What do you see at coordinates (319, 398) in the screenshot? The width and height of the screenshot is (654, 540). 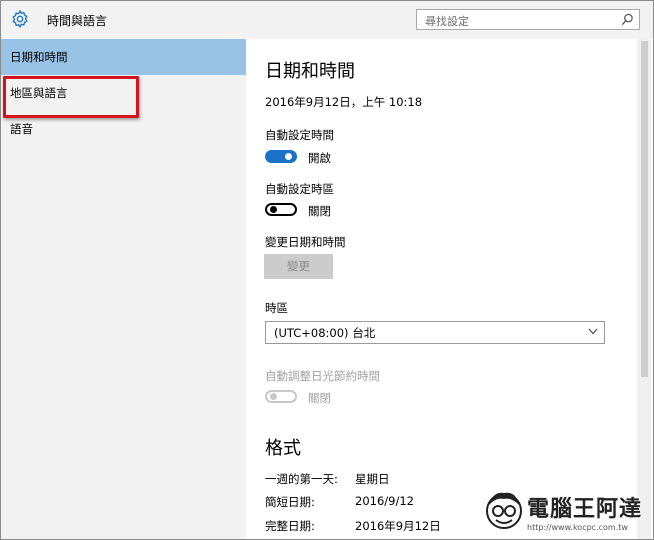 I see `dst-state: 關閉` at bounding box center [319, 398].